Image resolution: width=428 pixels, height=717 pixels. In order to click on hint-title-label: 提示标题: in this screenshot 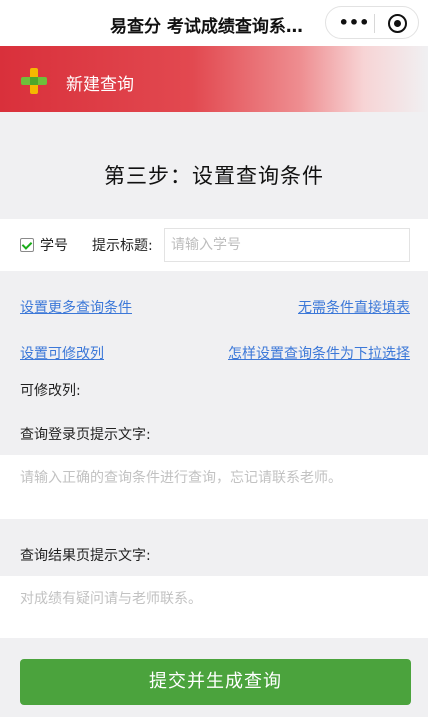, I will do `click(122, 246)`.